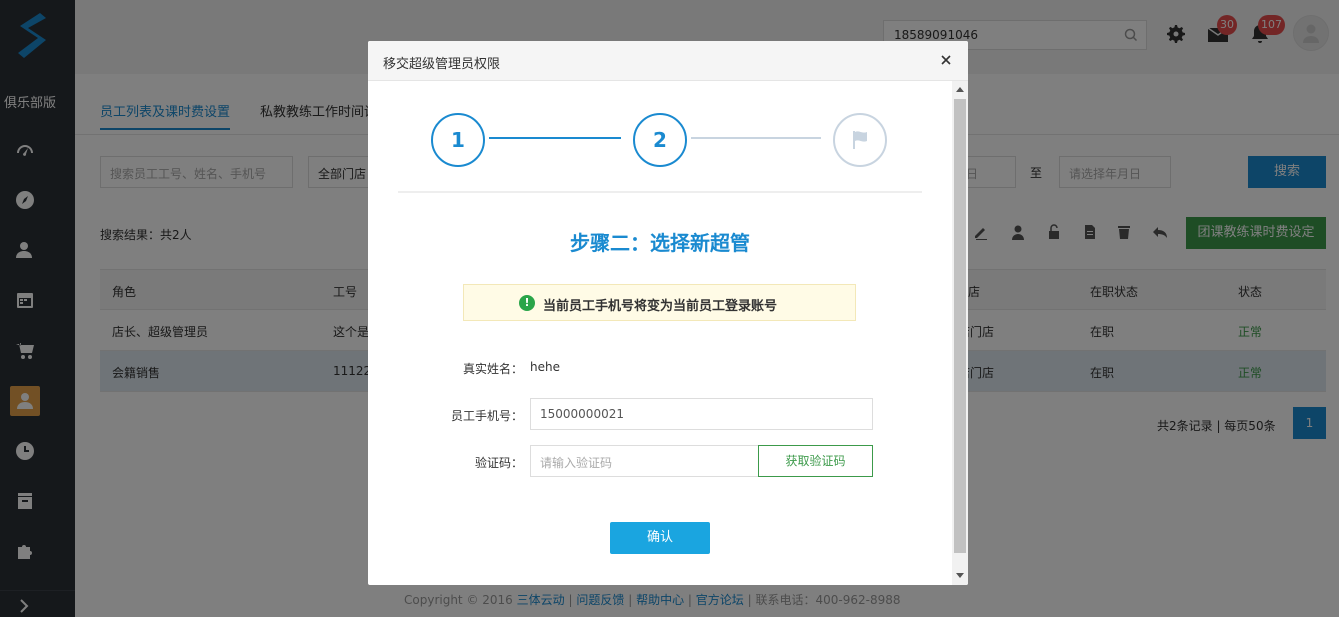 Image resolution: width=1339 pixels, height=617 pixels. What do you see at coordinates (492, 369) in the screenshot?
I see `name-label: 真实姓名：` at bounding box center [492, 369].